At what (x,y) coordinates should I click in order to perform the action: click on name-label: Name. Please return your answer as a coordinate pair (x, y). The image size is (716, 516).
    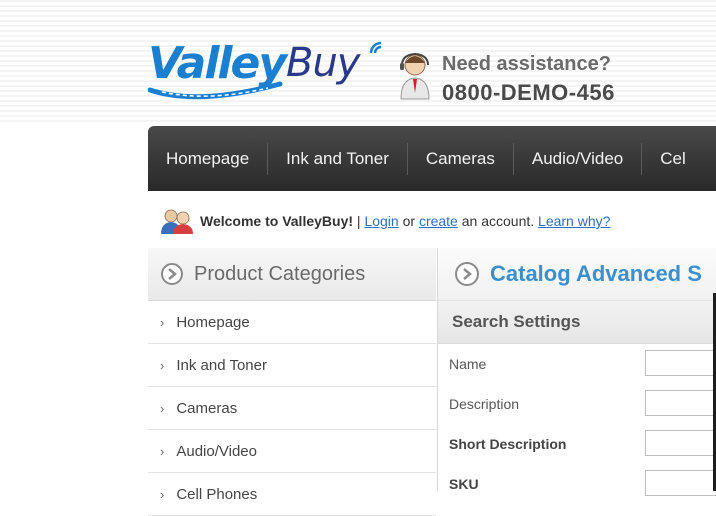
    Looking at the image, I should click on (468, 364).